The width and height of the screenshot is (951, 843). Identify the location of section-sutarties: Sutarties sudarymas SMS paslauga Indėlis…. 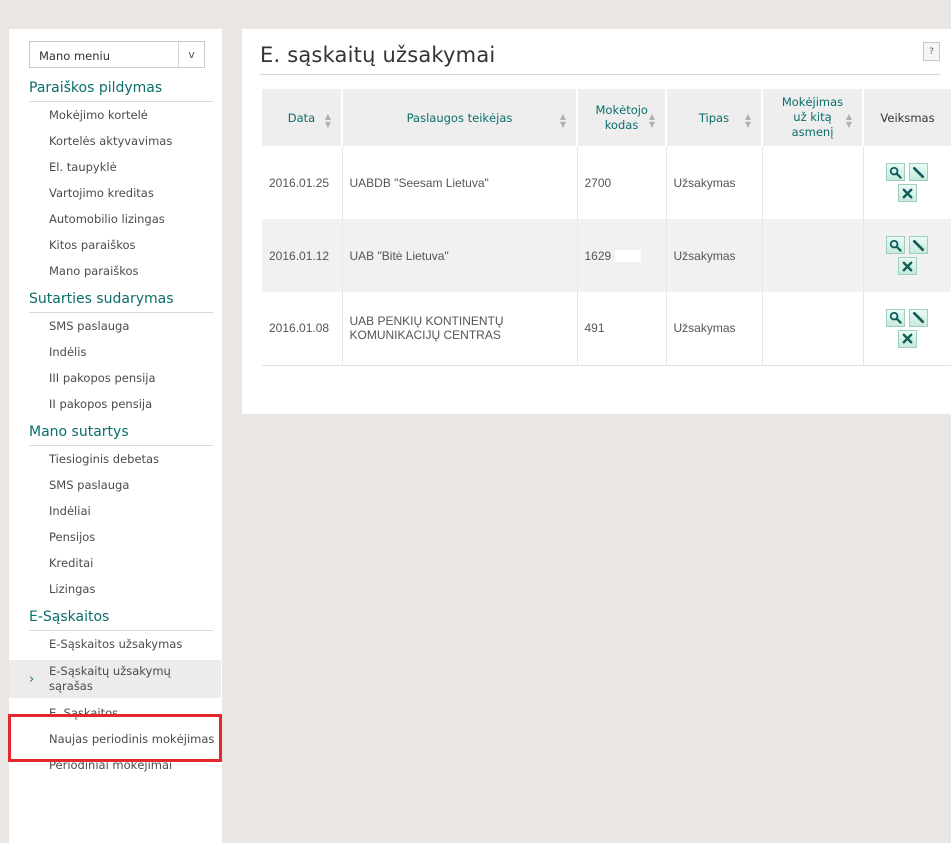
(125, 351).